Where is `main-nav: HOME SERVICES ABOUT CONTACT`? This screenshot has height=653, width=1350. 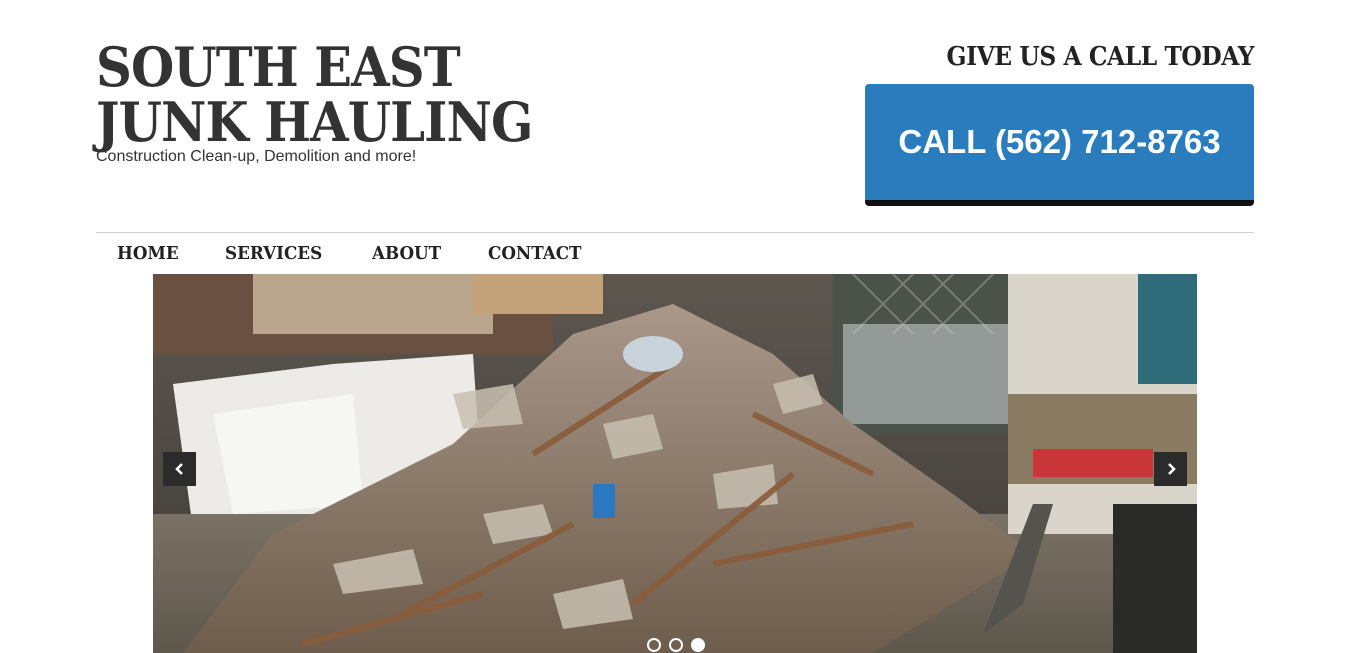
main-nav: HOME SERVICES ABOUT CONTACT is located at coordinates (675, 253).